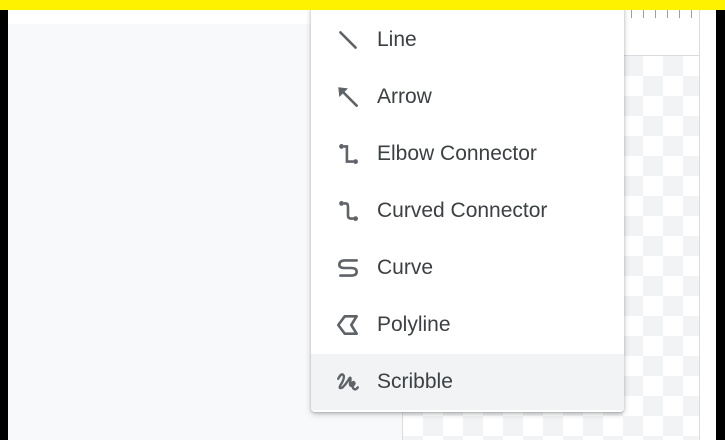 This screenshot has height=440, width=725. Describe the element at coordinates (467, 325) in the screenshot. I see `menu-item-polyline: Polyline` at that location.